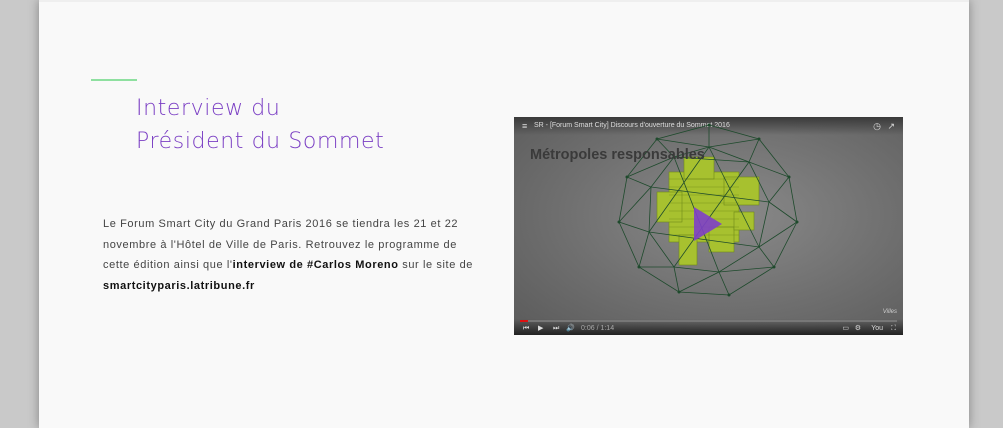  Describe the element at coordinates (315, 265) in the screenshot. I see `interview-link-text: interview de #Carlos Moreno` at that location.